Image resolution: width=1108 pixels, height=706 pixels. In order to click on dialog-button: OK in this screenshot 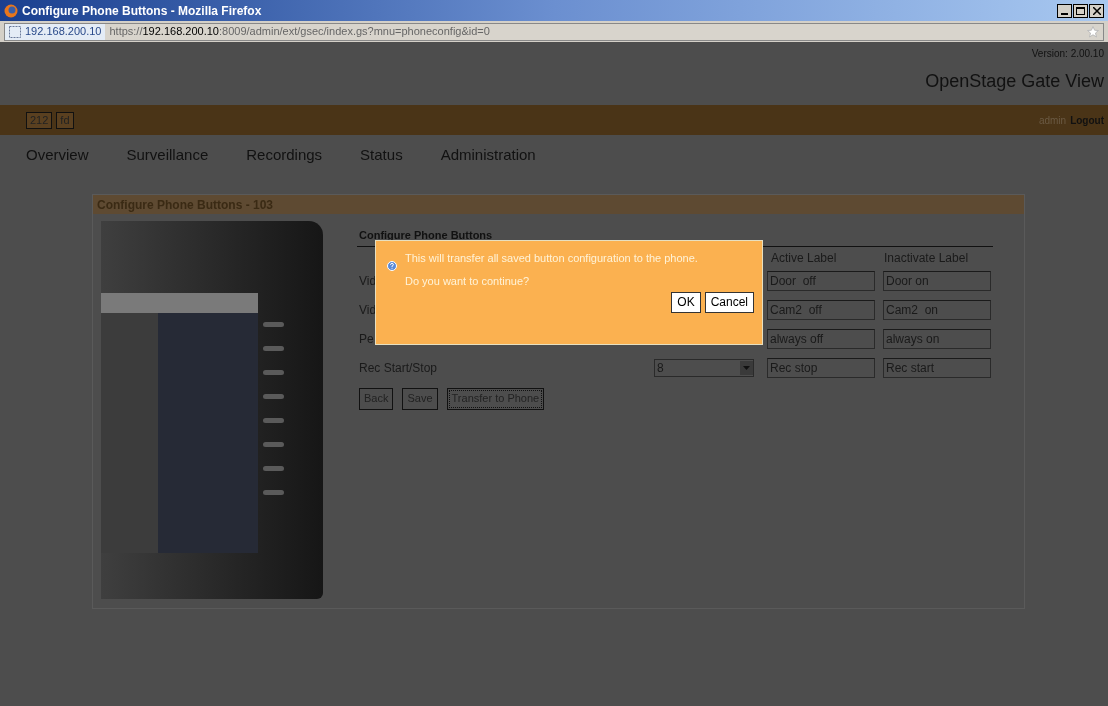, I will do `click(686, 302)`.